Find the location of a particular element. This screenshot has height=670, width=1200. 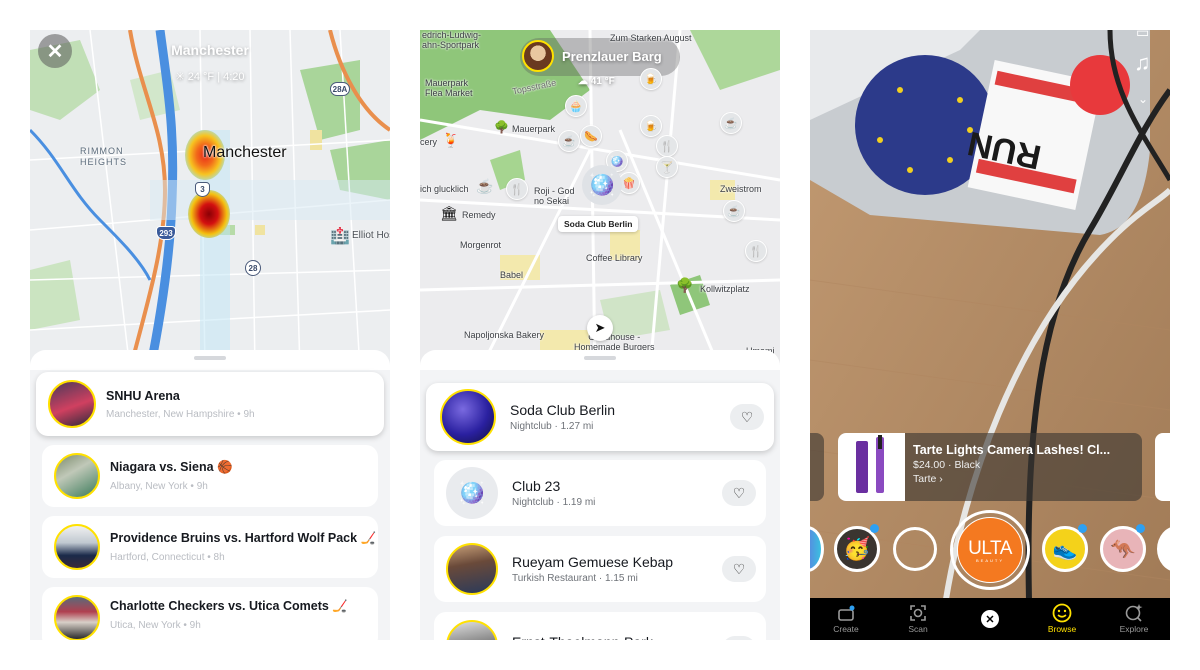

cloud-icon: ☁ is located at coordinates (583, 81).